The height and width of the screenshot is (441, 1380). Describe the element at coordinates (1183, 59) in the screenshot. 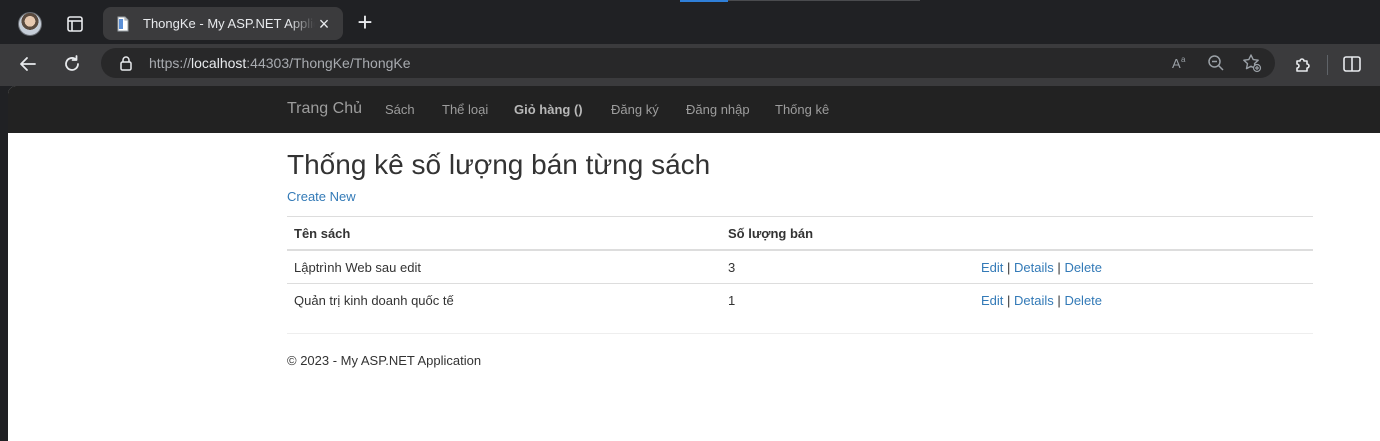

I see `svg-text: a` at that location.